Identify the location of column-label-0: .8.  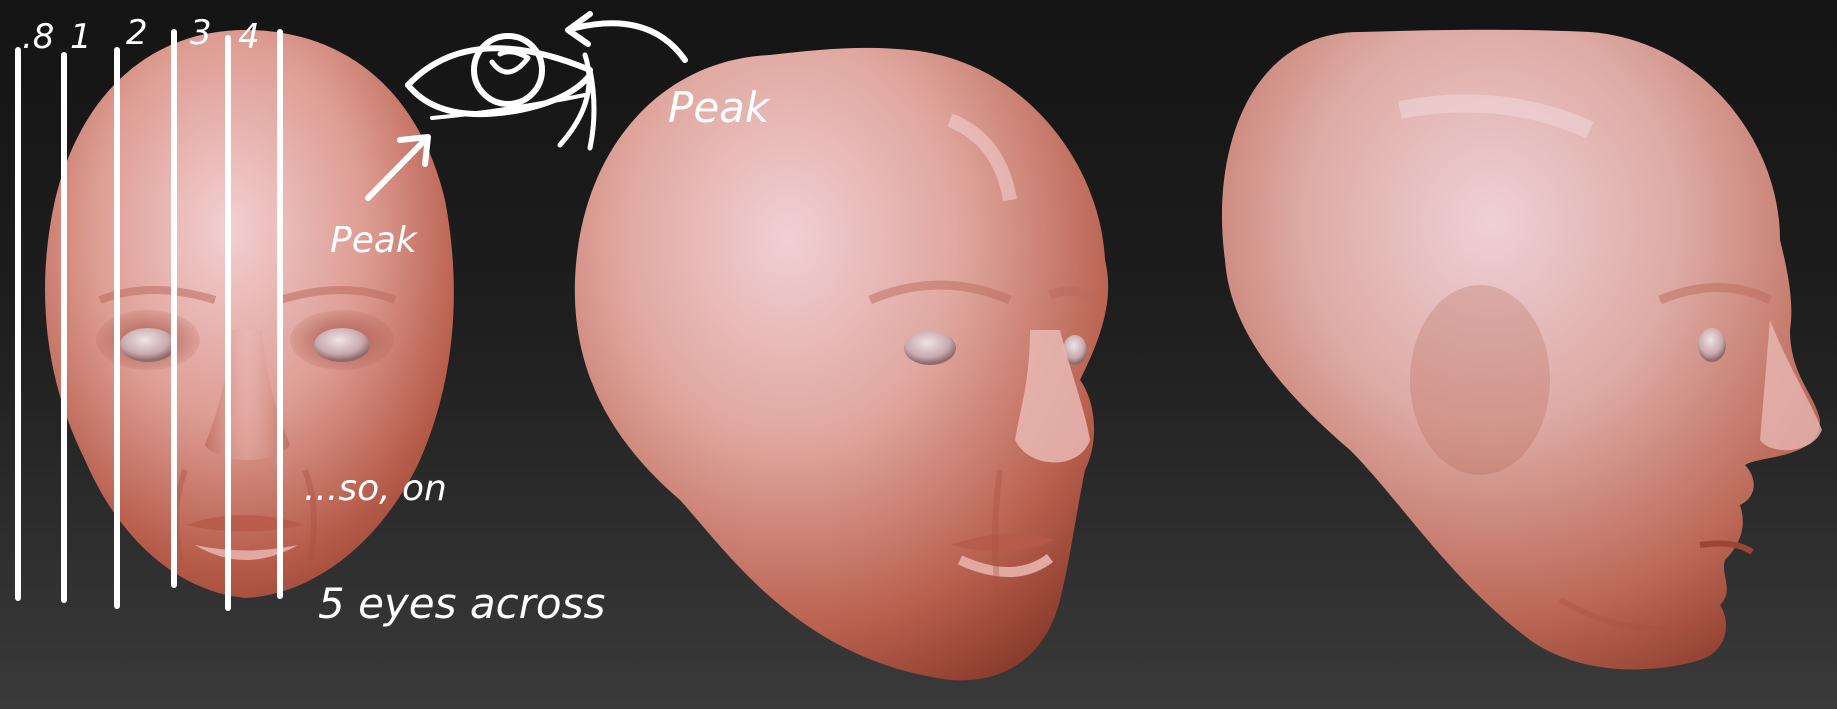
(38, 37).